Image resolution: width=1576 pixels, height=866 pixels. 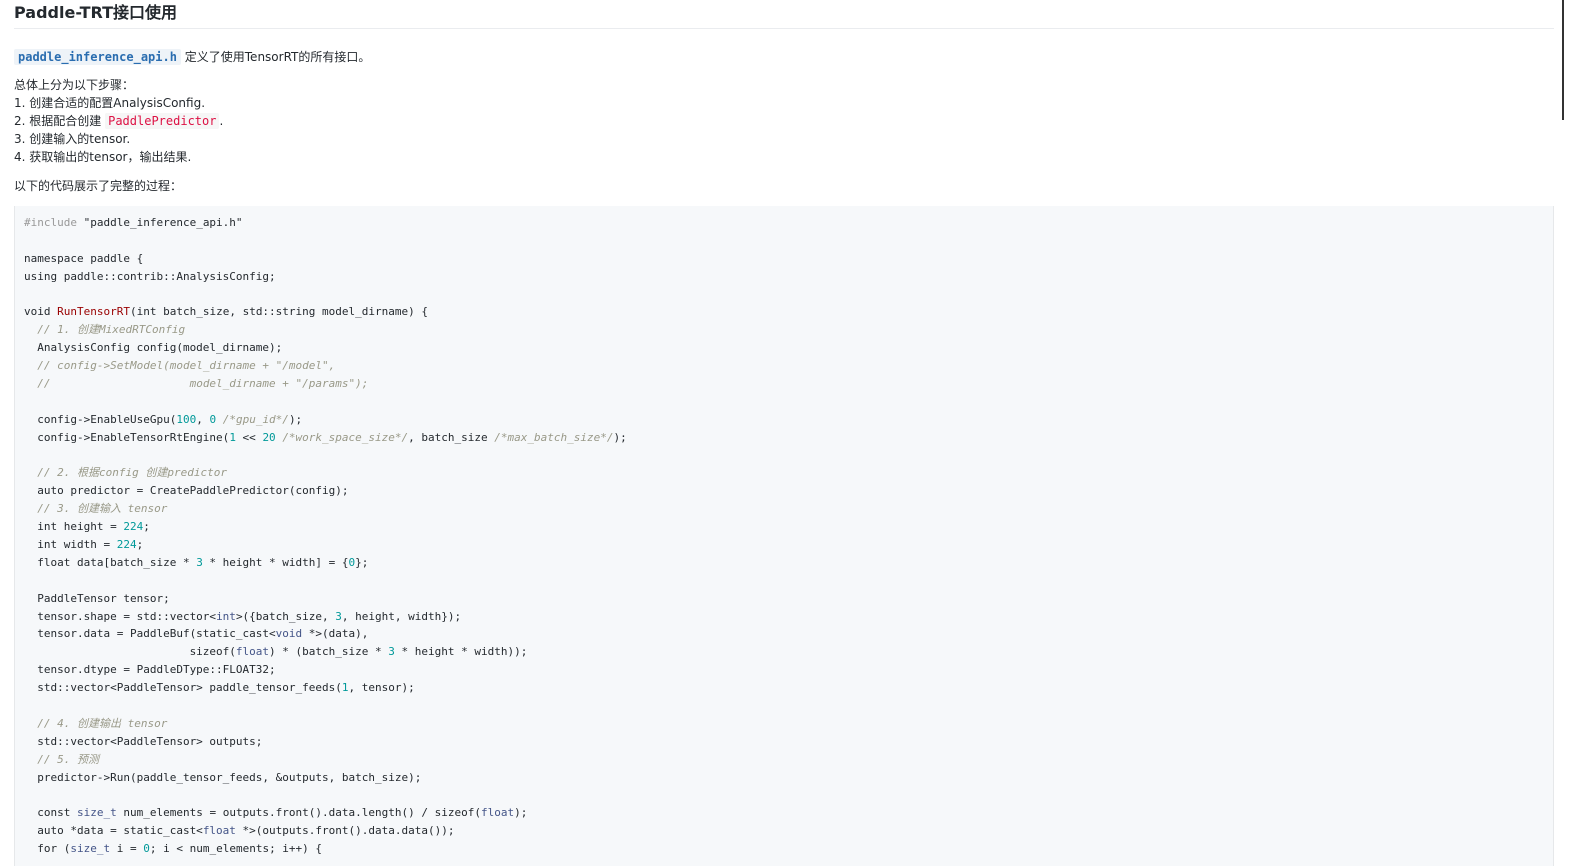 I want to click on code-intro: 以下的代码展示了完整的过程：, so click(x=98, y=186).